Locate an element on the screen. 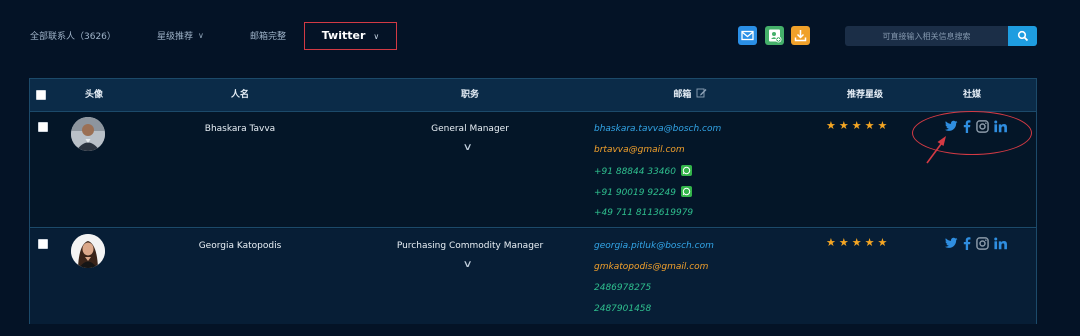  header-rating: 推荐星级 is located at coordinates (864, 95).